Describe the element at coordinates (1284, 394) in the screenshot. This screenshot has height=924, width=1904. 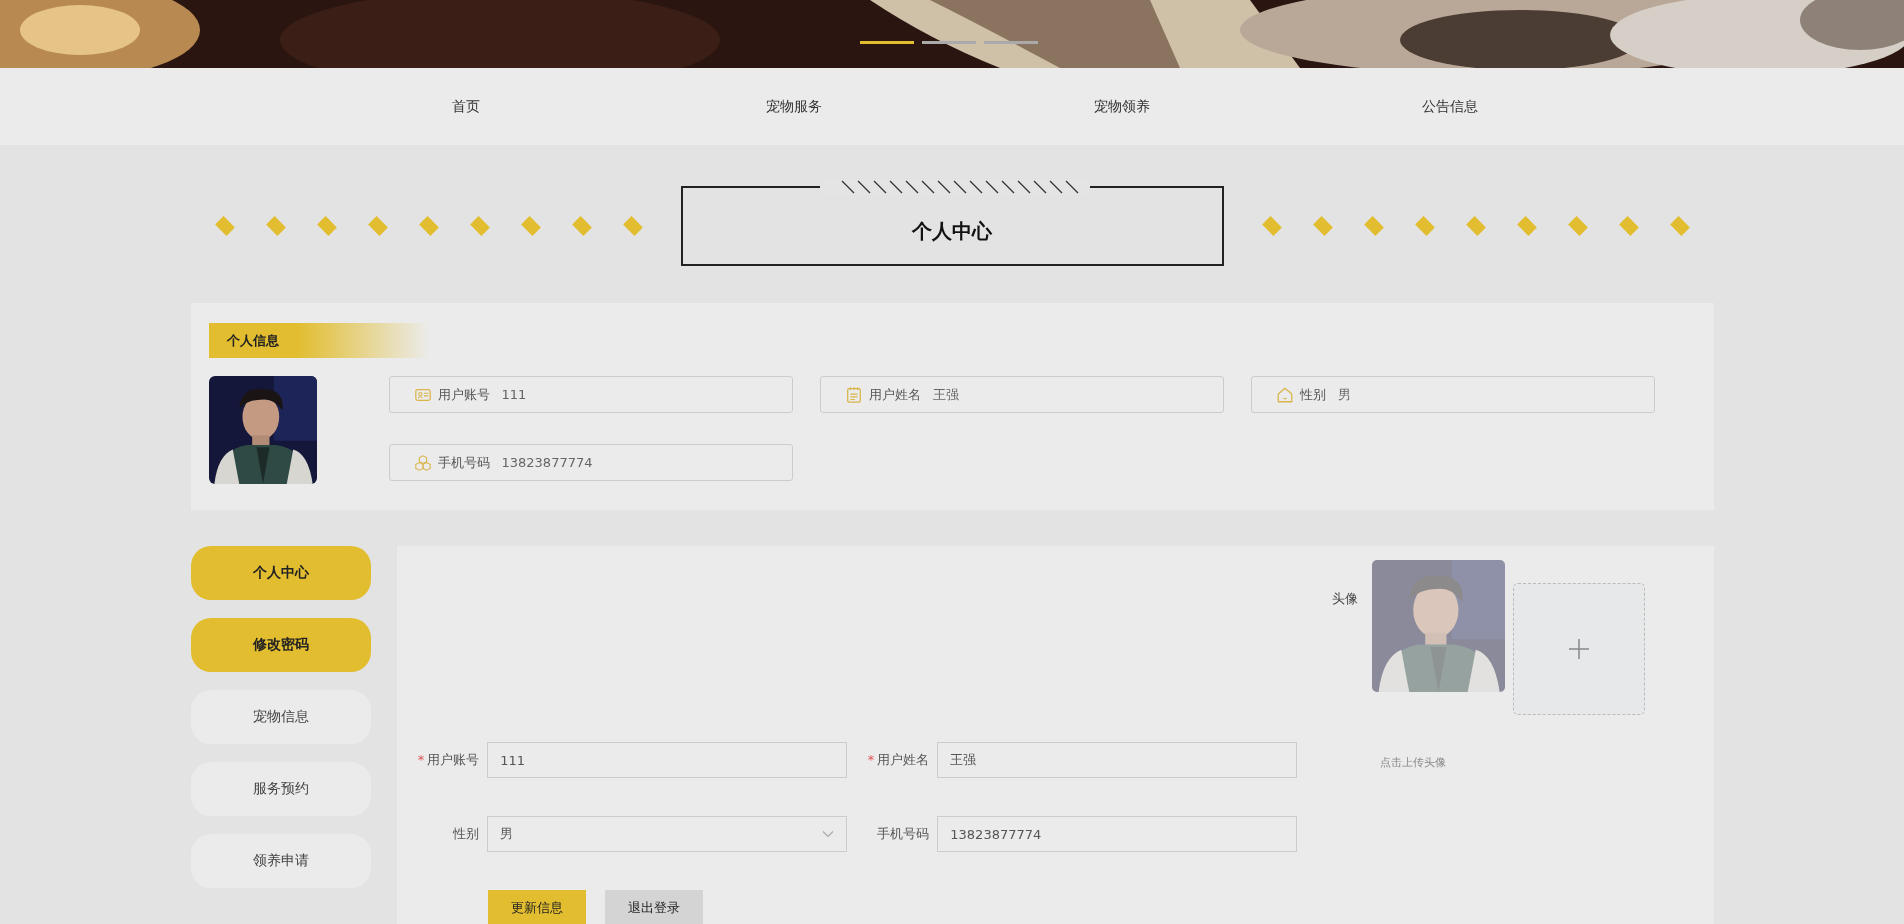
I see `home-icon` at that location.